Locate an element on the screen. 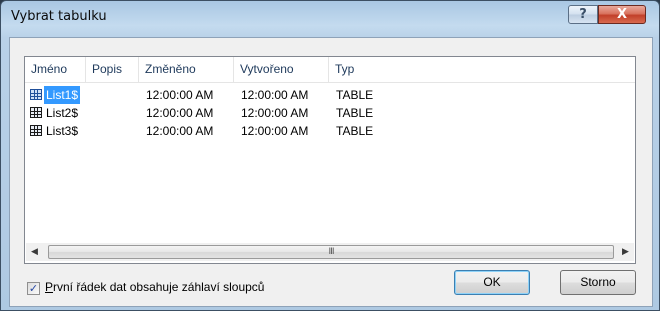 This screenshot has width=660, height=311. header-row-checkbox-label: První řádek dat obsahuje záhlaví sloupců is located at coordinates (154, 287).